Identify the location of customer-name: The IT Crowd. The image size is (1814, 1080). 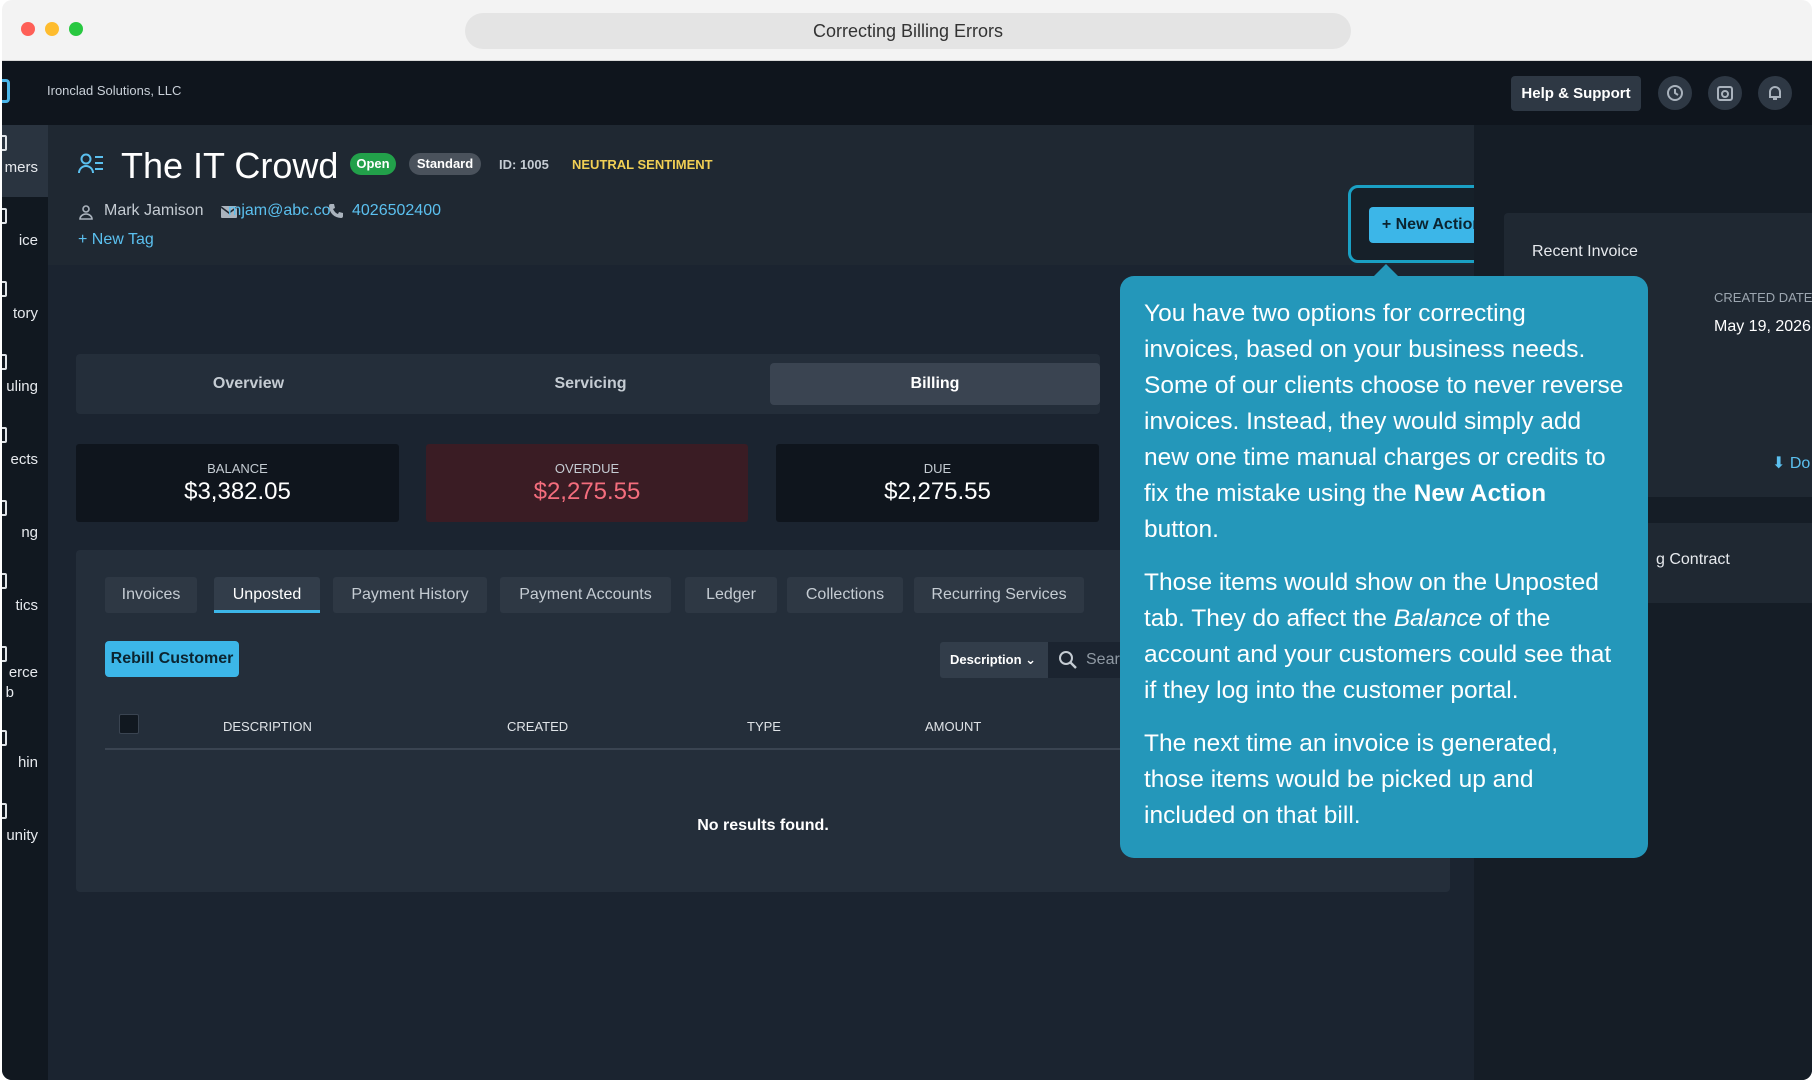
(230, 165).